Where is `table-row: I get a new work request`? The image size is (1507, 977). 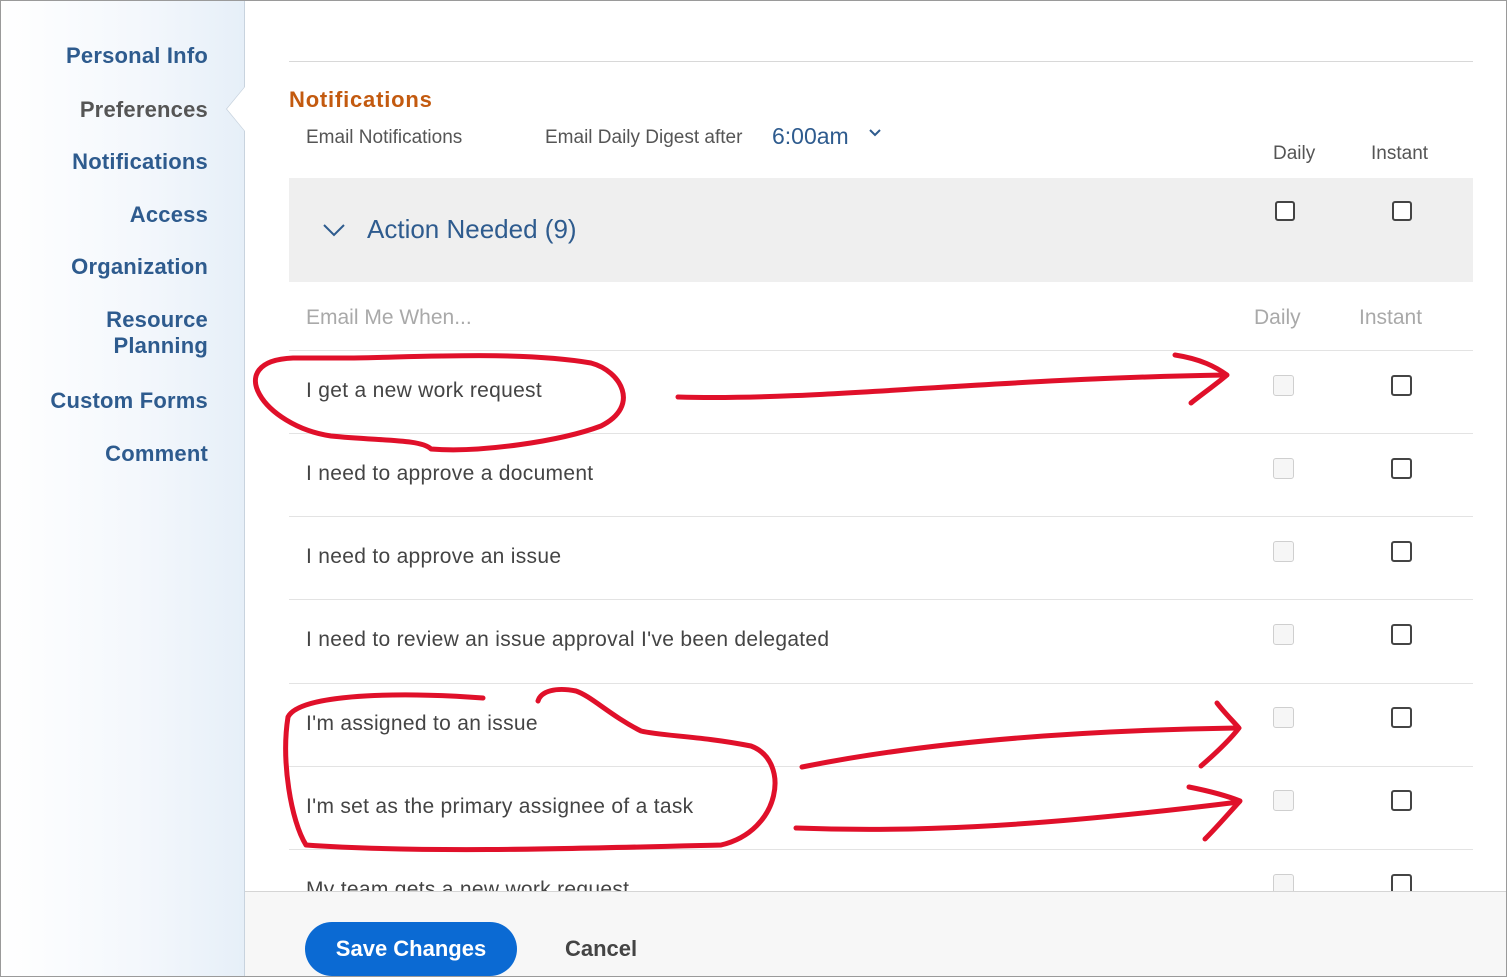 table-row: I get a new work request is located at coordinates (881, 392).